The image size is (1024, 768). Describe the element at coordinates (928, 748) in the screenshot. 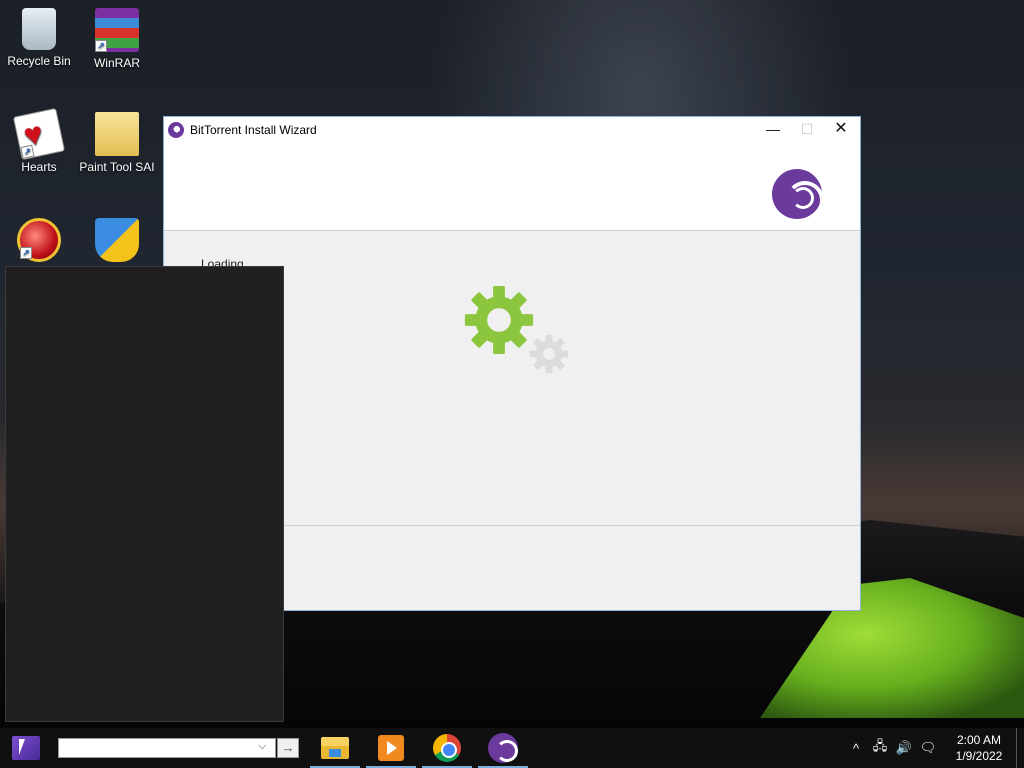

I see `notifications-icon: 🗨` at that location.